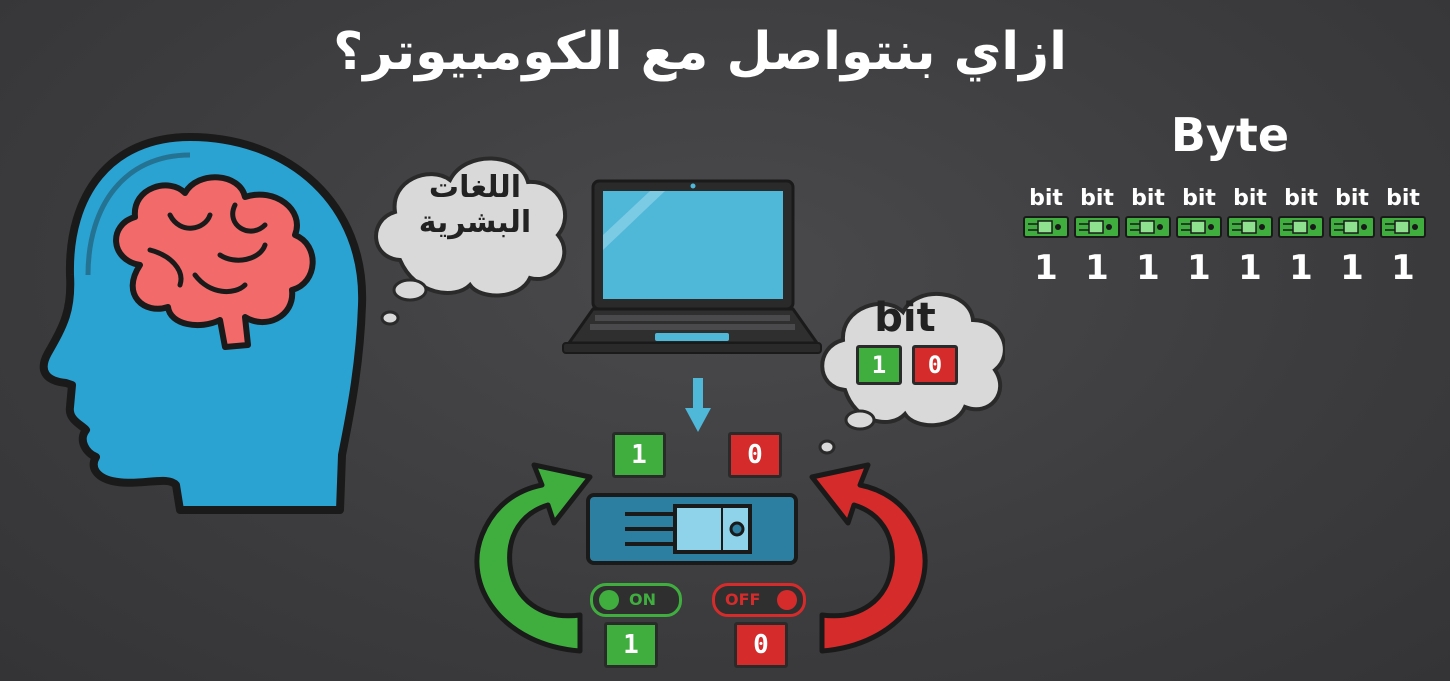 The image size is (1450, 681). What do you see at coordinates (475, 187) in the screenshot?
I see `languages-line-1: اللغات` at bounding box center [475, 187].